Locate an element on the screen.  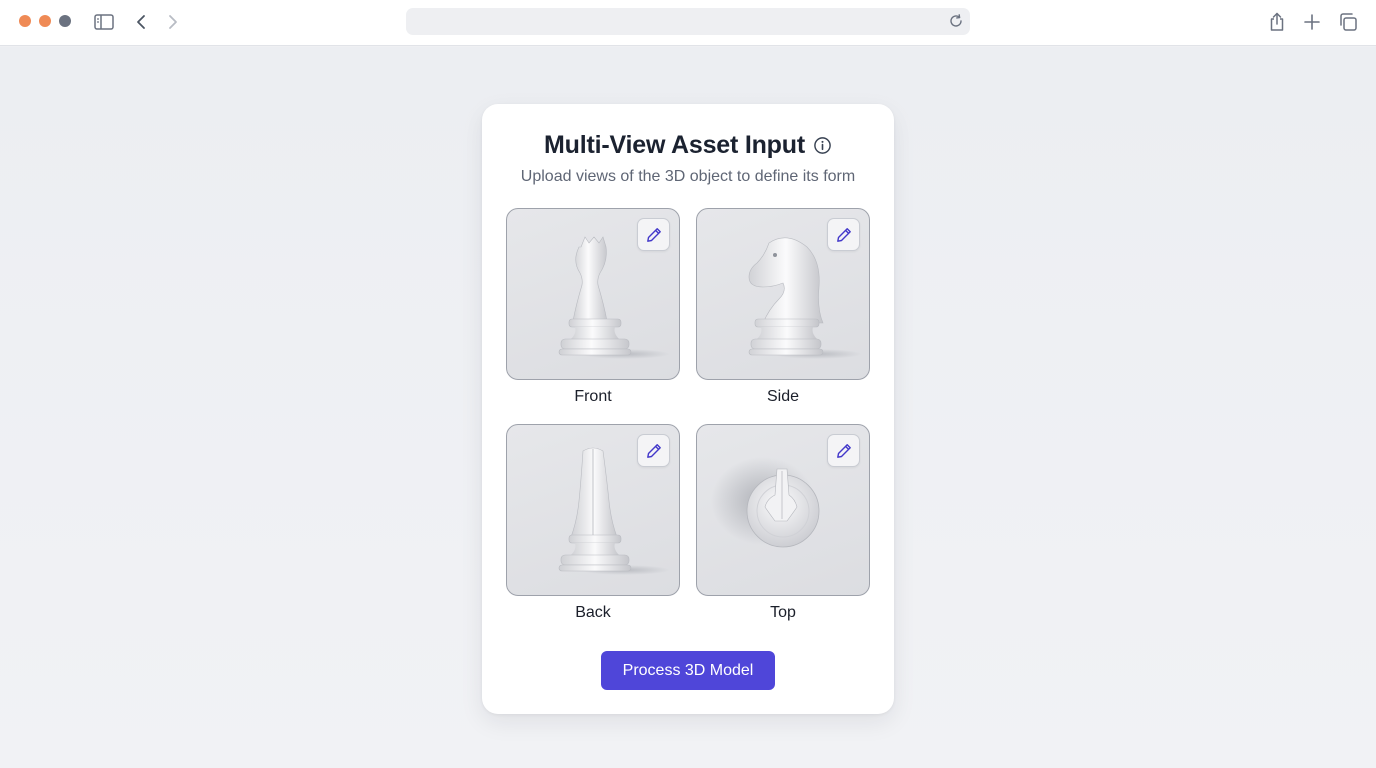
tabs-overview-icon is located at coordinates (1348, 22).